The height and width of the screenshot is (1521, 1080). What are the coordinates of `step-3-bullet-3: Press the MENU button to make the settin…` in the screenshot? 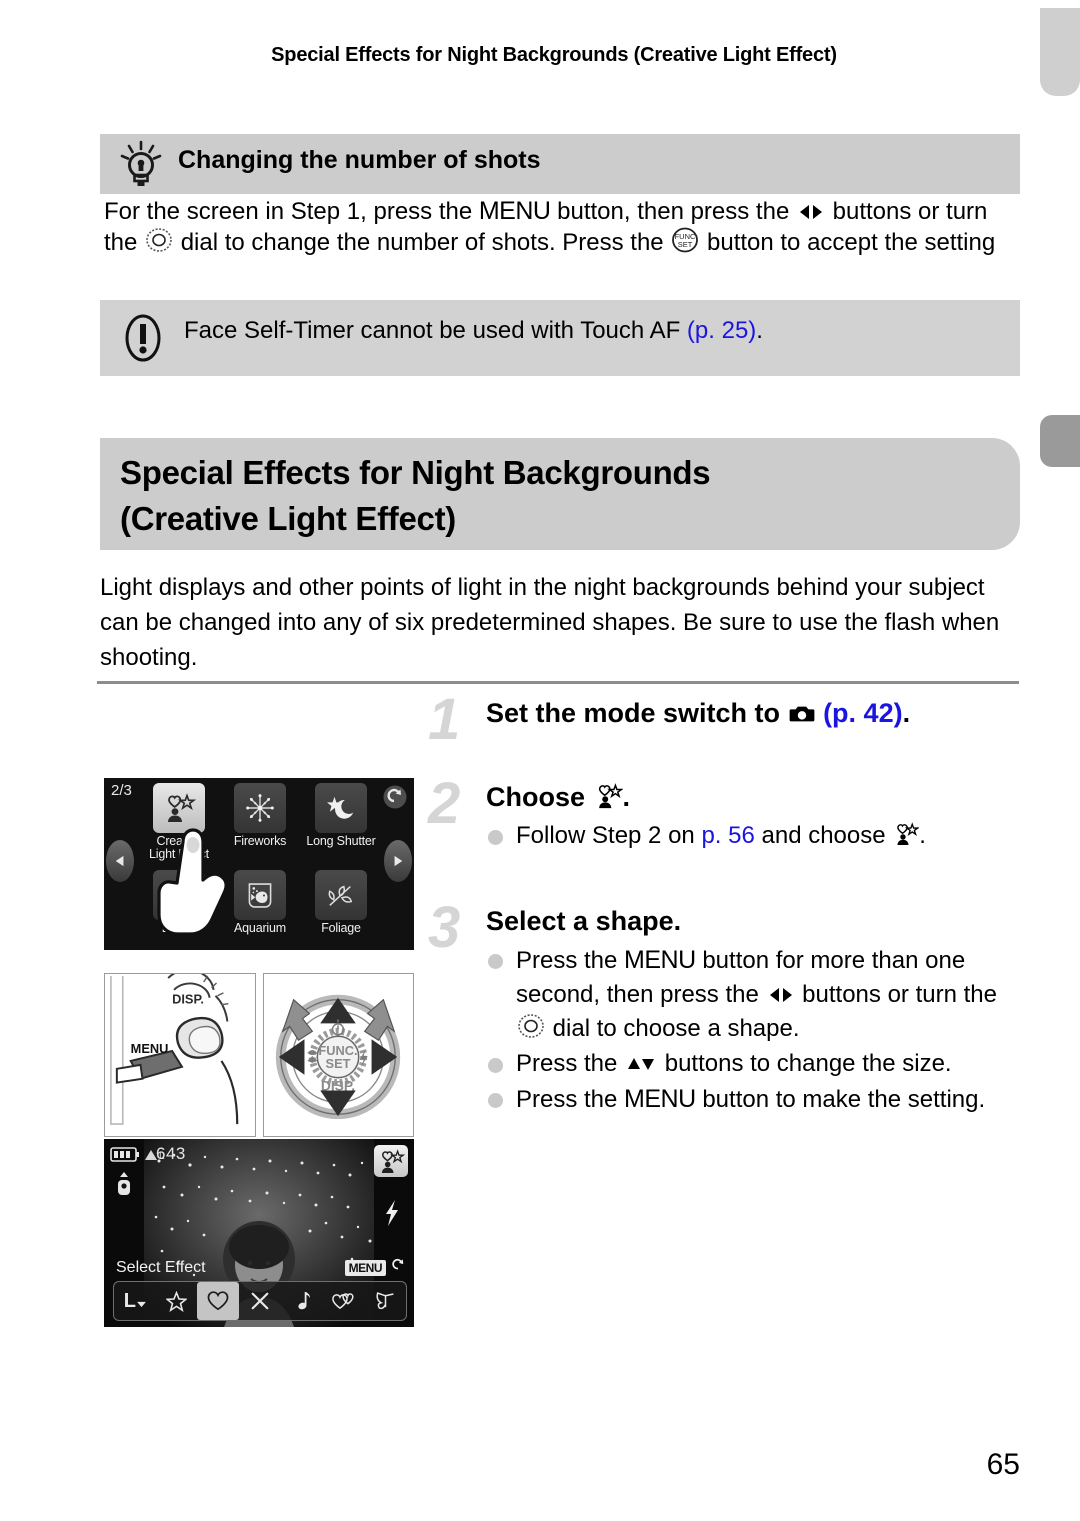 It's located at (755, 1099).